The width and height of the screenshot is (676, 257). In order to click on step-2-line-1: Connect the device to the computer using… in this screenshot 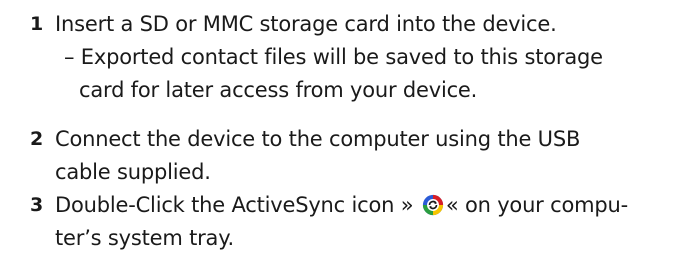, I will do `click(318, 139)`.